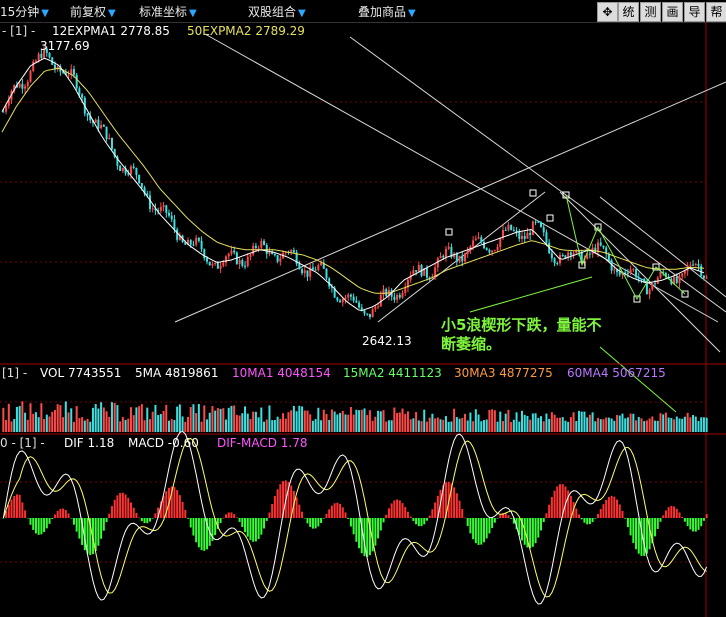 This screenshot has height=617, width=726. What do you see at coordinates (277, 11) in the screenshot?
I see `dual-stock-selector: 双股组合 ▼` at bounding box center [277, 11].